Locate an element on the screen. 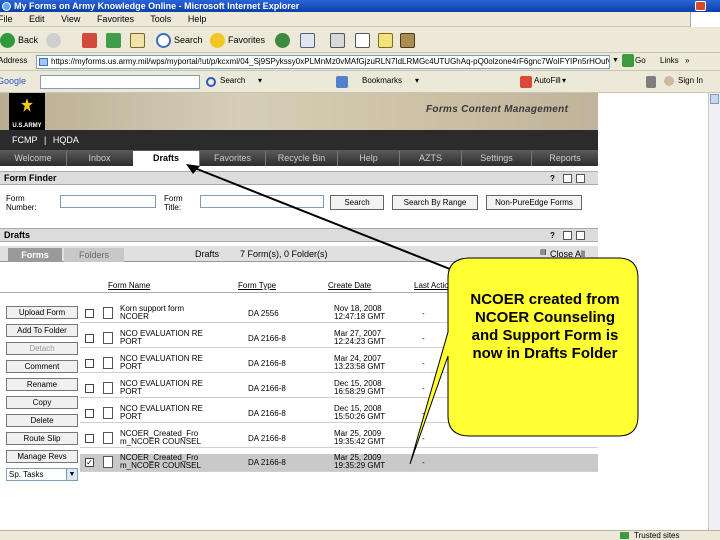  delete-button: Delete is located at coordinates (42, 420).